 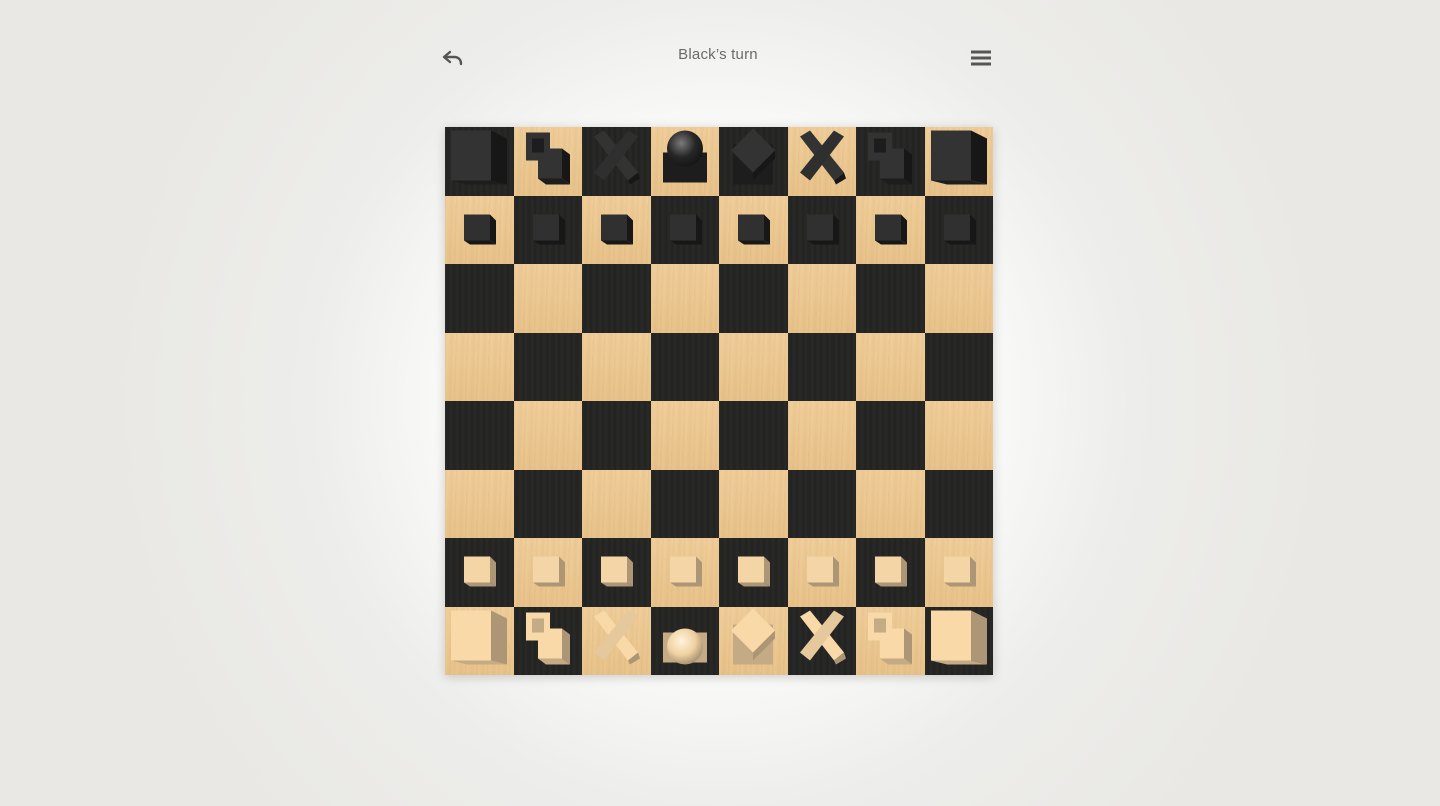 I want to click on square-e2, so click(x=753, y=572).